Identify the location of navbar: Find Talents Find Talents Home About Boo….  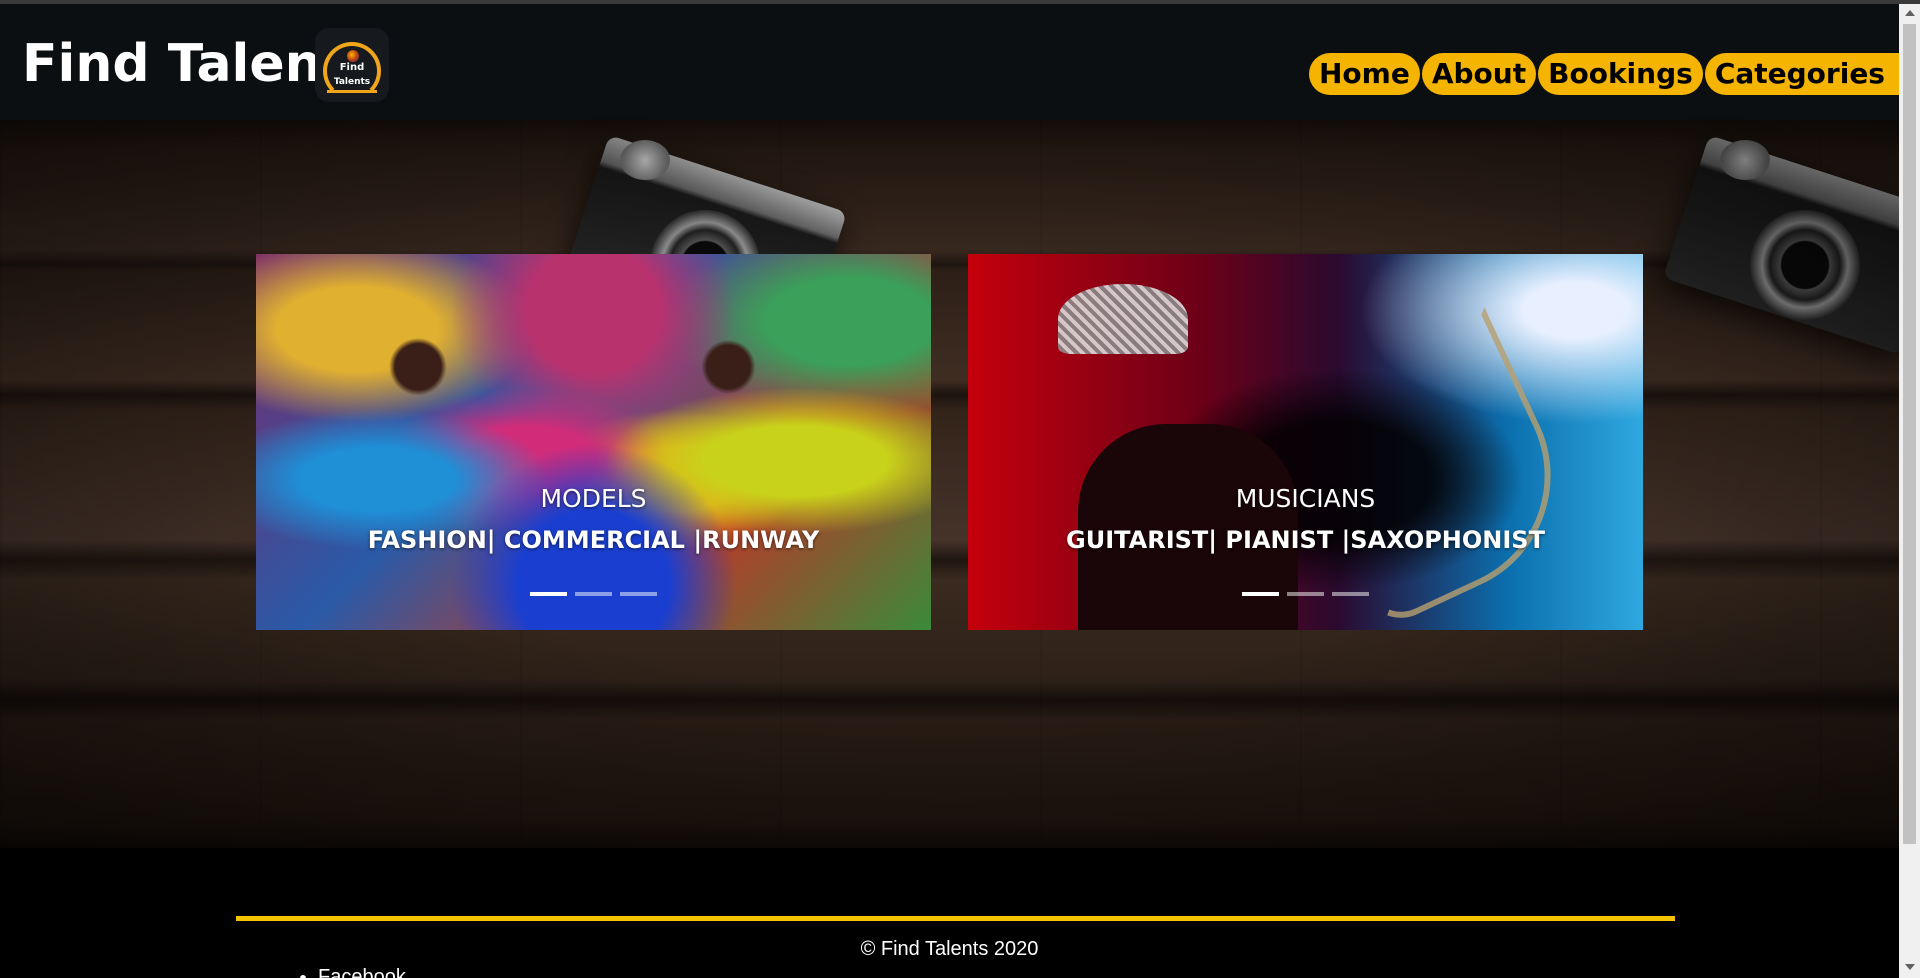
(960, 62).